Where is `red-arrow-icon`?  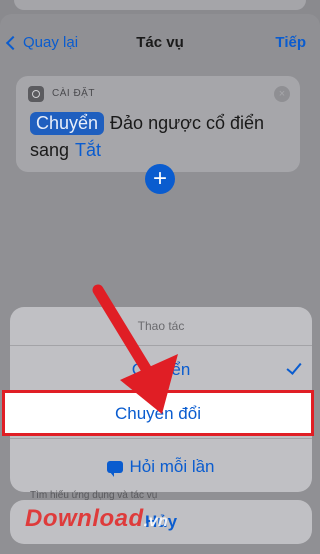
red-arrow-icon is located at coordinates (135, 349).